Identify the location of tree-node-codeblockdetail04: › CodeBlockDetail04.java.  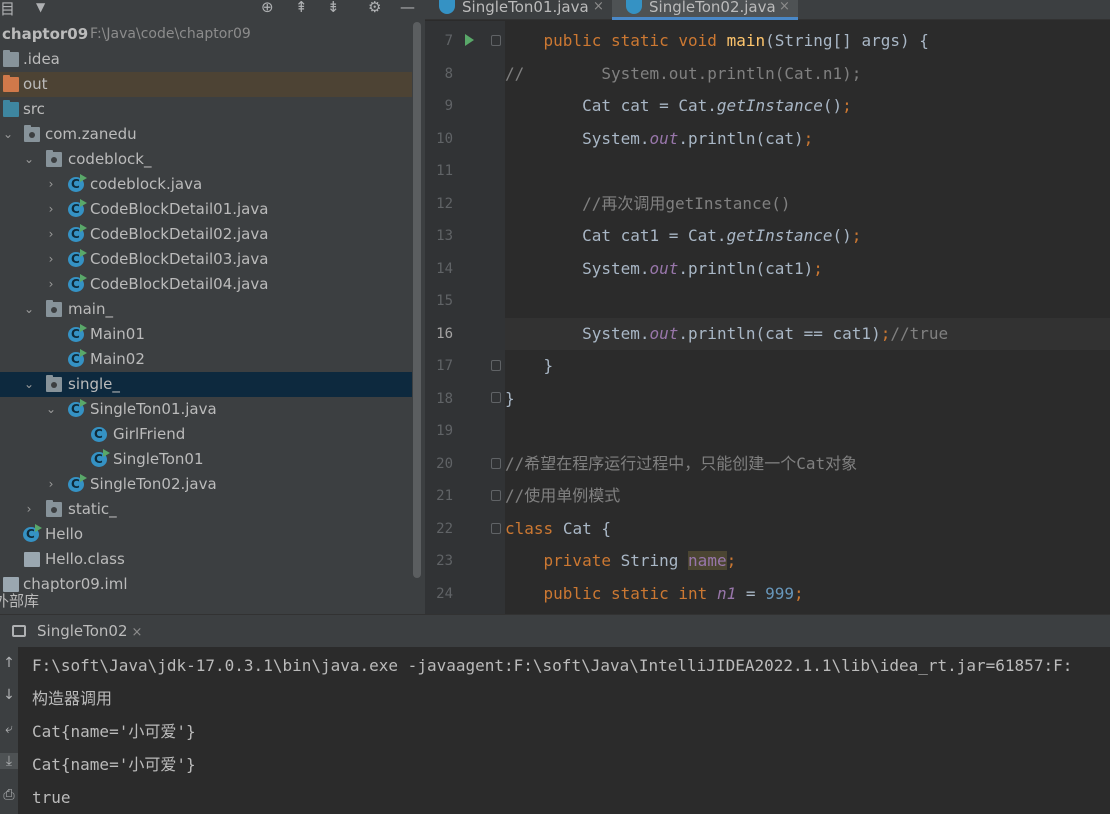
(206, 284).